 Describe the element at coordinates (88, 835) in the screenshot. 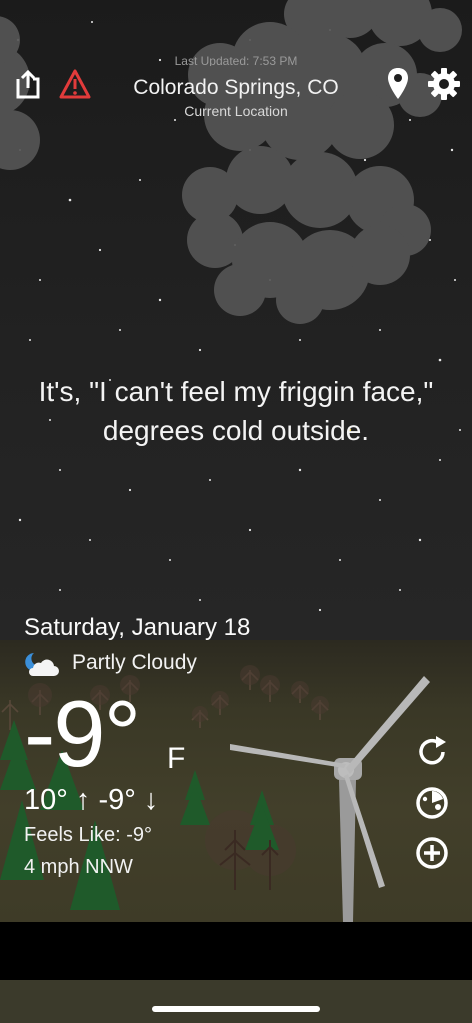

I see `feels-like-text: Feels Like: -9°` at that location.